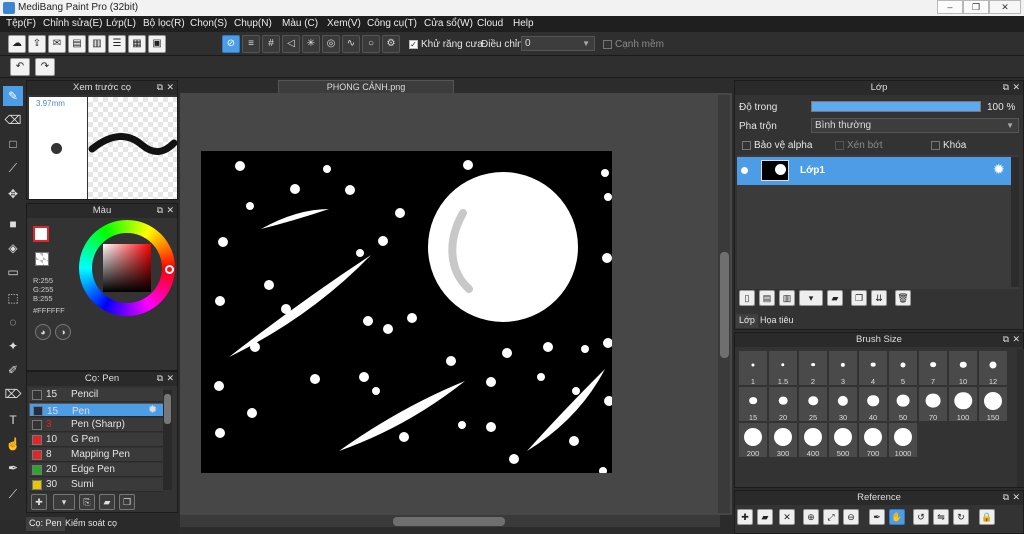 This screenshot has height=534, width=1024. Describe the element at coordinates (17, 44) in the screenshot. I see `cloud-icon: ☁` at that location.